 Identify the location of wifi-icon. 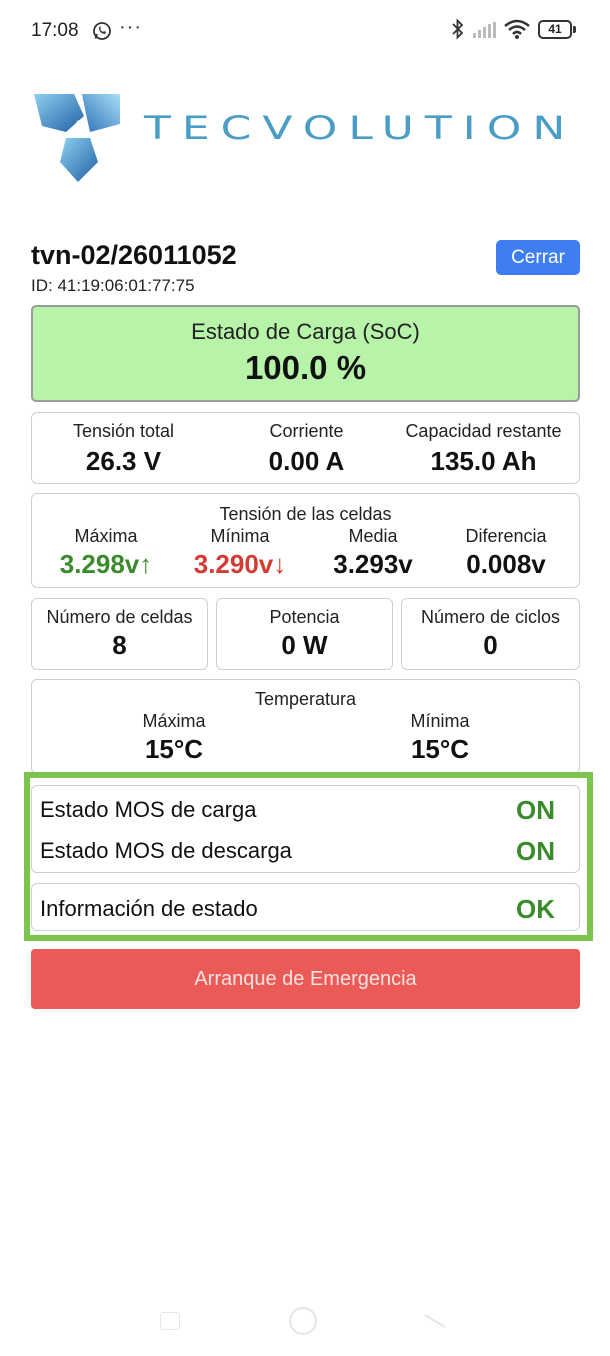
(517, 31).